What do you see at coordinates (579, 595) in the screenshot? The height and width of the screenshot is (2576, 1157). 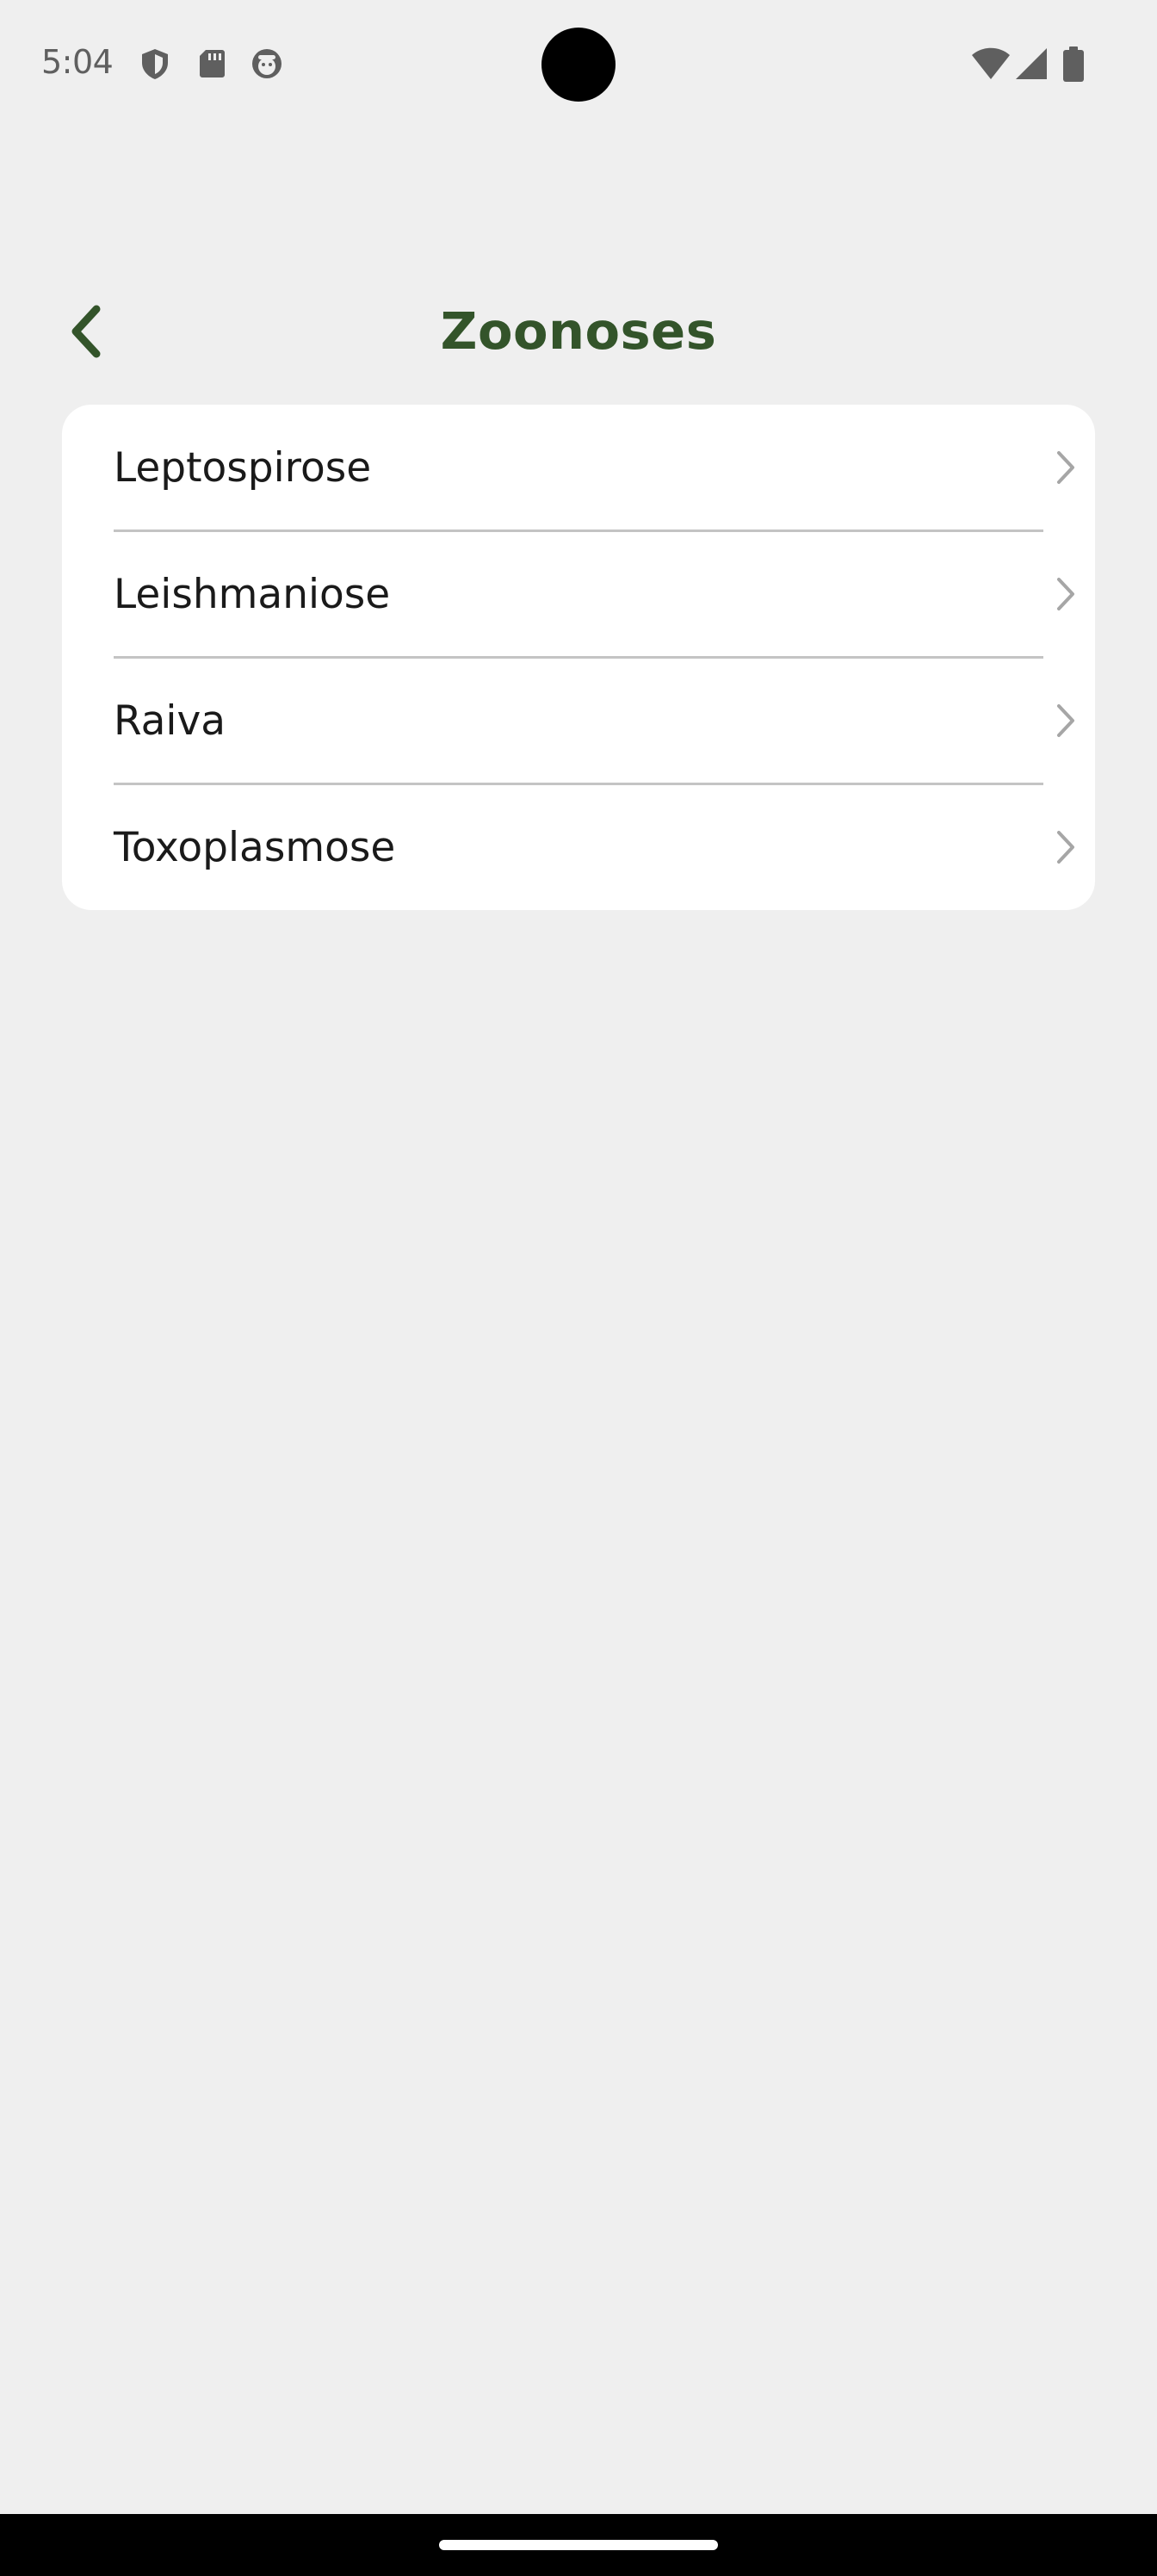 I see `list-item-leishmaniose: Leishmaniose` at bounding box center [579, 595].